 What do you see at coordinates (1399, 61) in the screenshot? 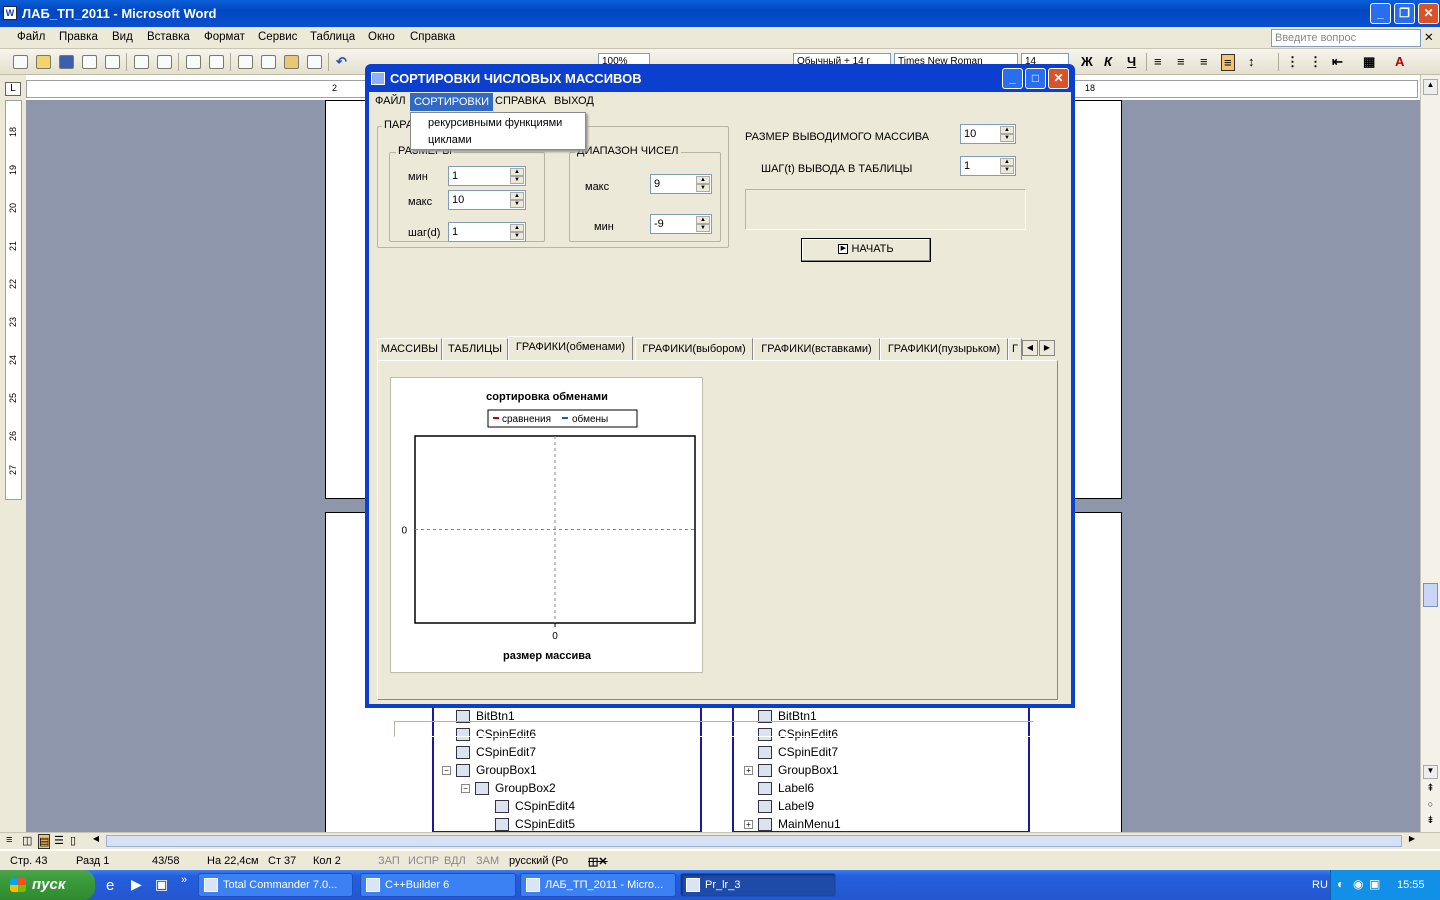
I see `font-color-icon: A` at bounding box center [1399, 61].